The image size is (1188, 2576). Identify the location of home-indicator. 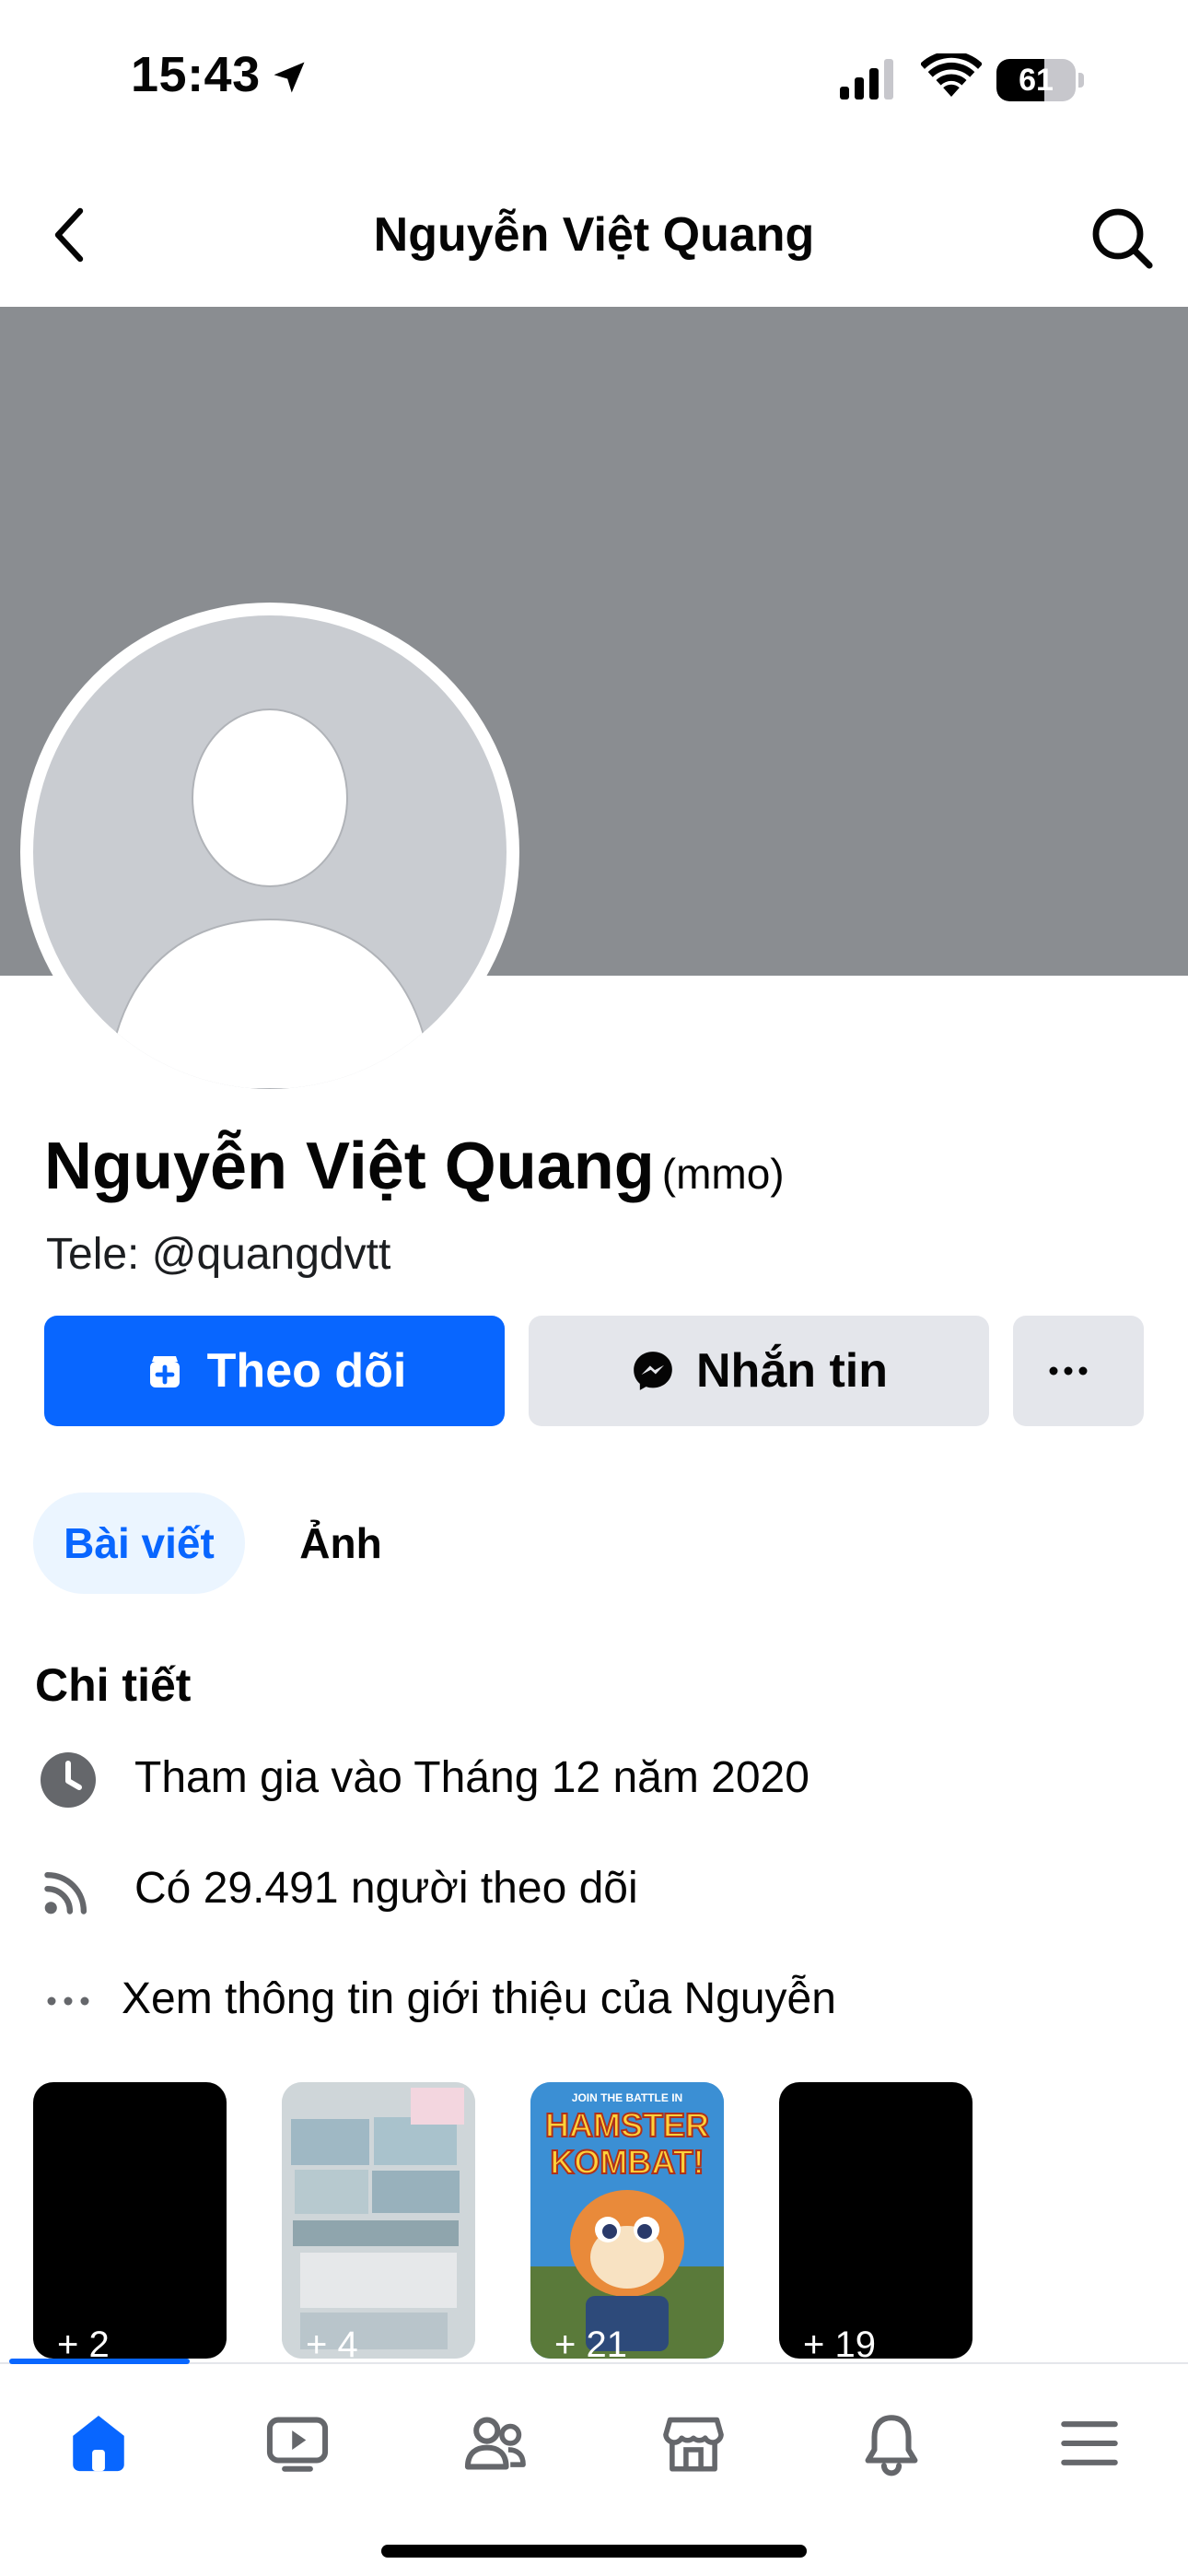
(594, 2551).